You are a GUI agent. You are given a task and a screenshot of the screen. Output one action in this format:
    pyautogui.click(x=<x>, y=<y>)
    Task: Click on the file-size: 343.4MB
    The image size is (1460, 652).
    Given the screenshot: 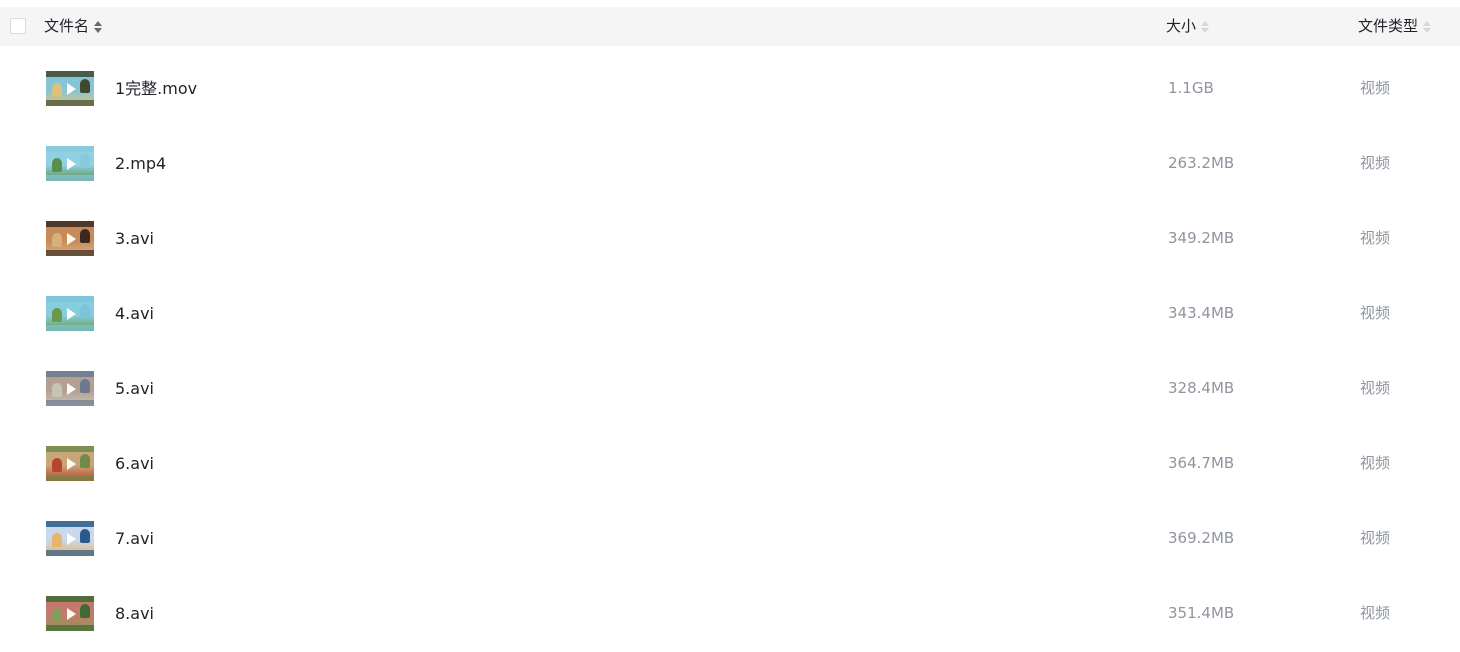 What is the action you would take?
    pyautogui.click(x=1201, y=313)
    